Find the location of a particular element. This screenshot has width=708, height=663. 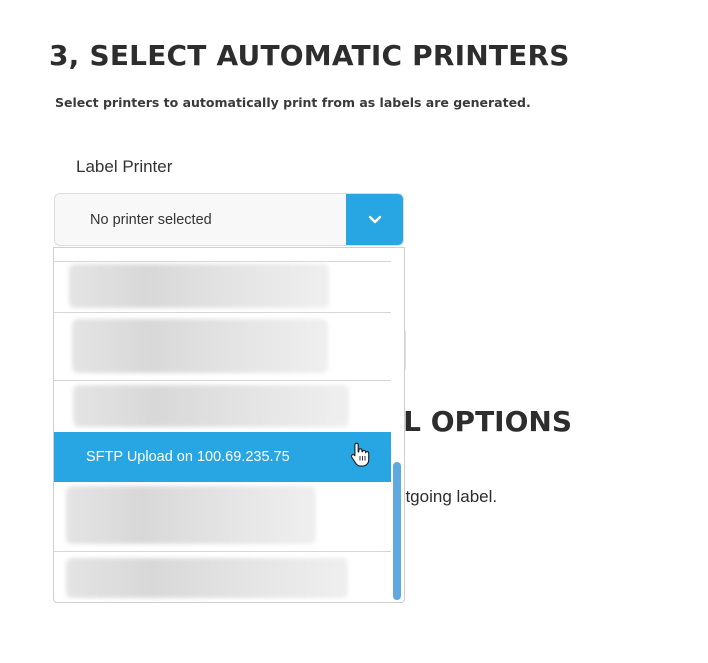

chevron-down-icon is located at coordinates (375, 219).